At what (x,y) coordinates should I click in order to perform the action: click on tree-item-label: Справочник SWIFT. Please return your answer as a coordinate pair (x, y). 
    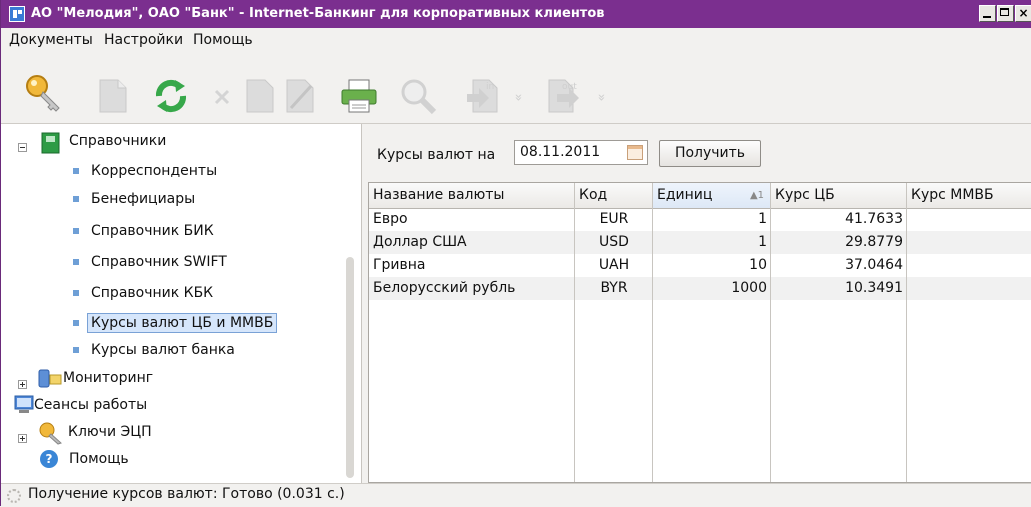
    Looking at the image, I should click on (159, 262).